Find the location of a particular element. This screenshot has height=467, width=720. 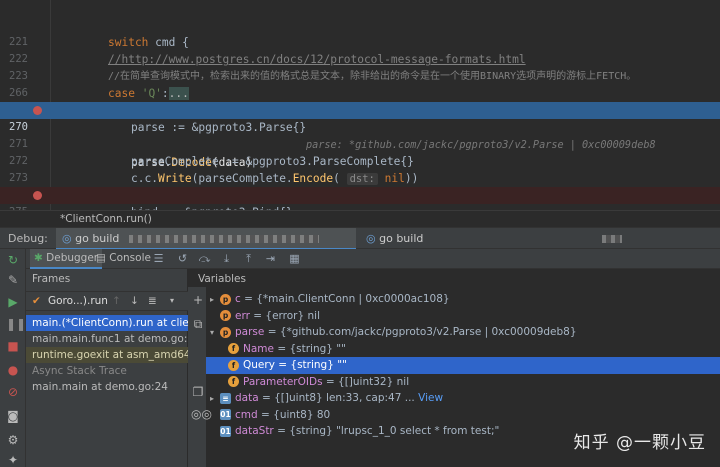

goroutine-selector: ✔ Goro...).run ↑ ↓ ≣ ▾ is located at coordinates (107, 301).